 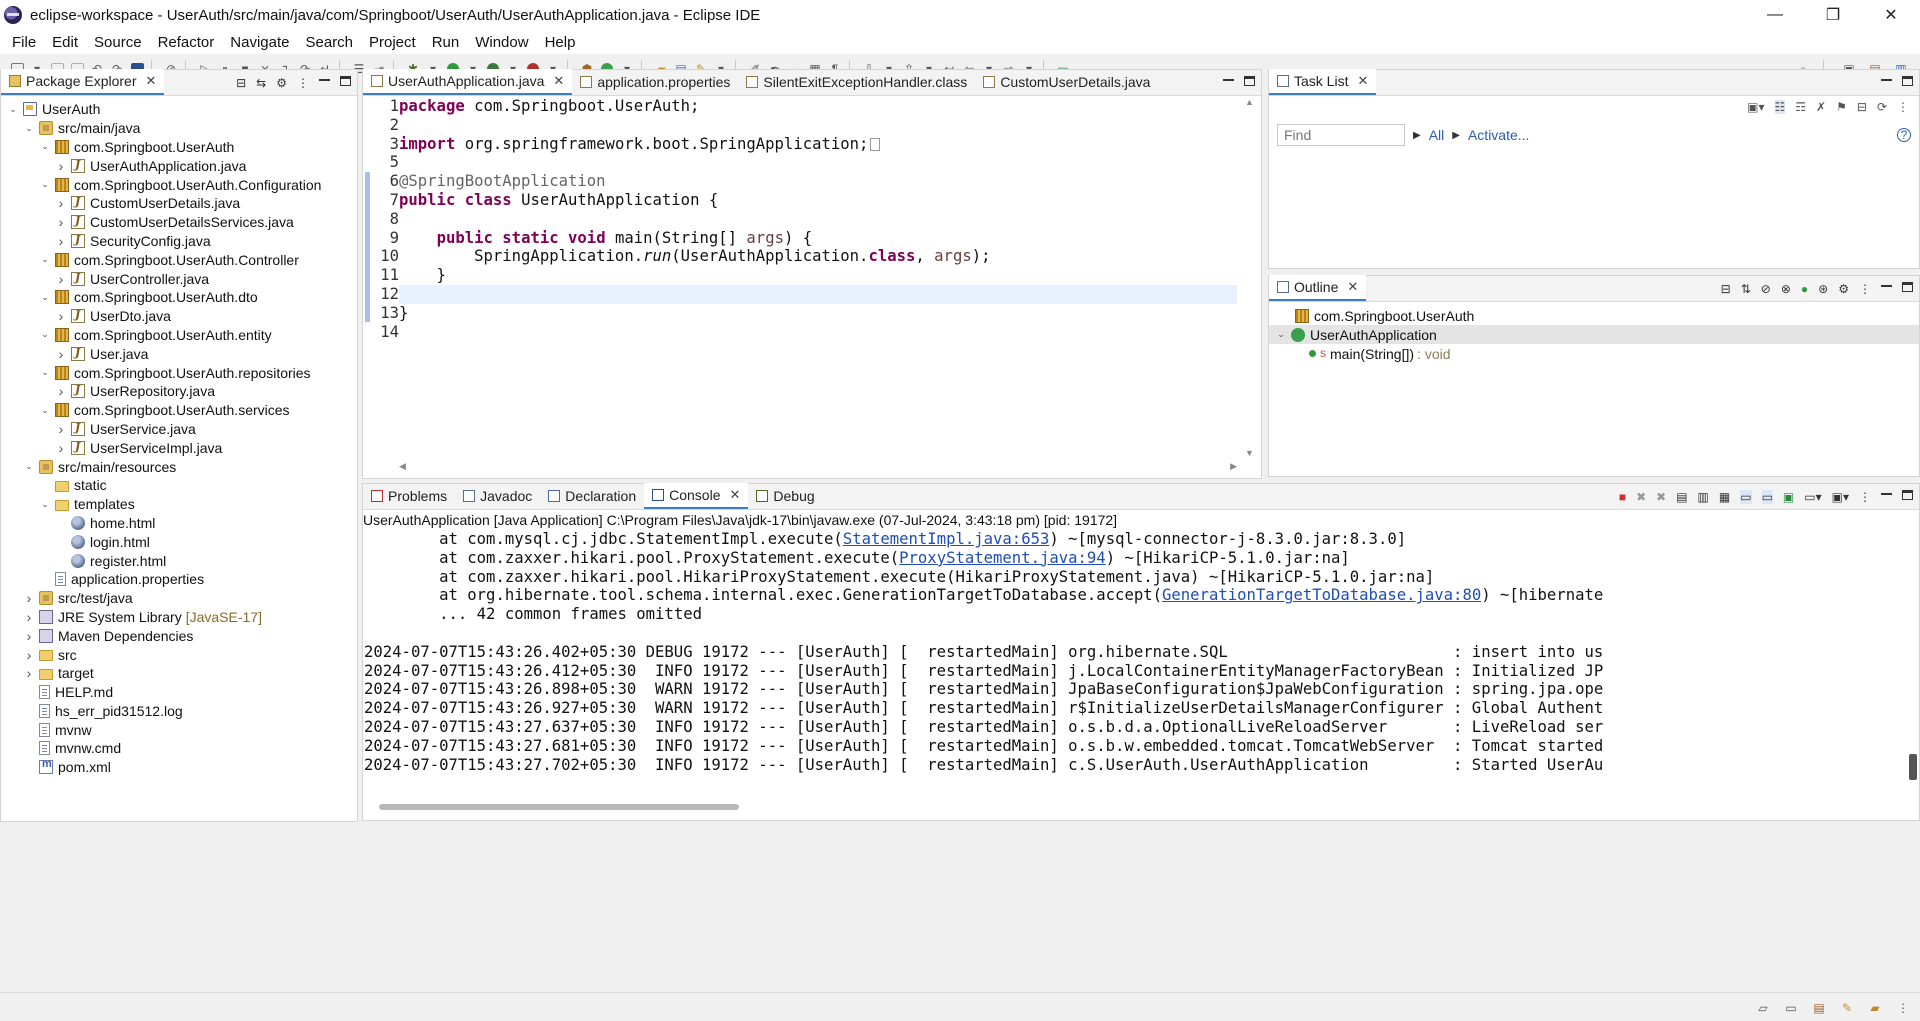 I want to click on terminate-icon: ■, so click(x=1622, y=497).